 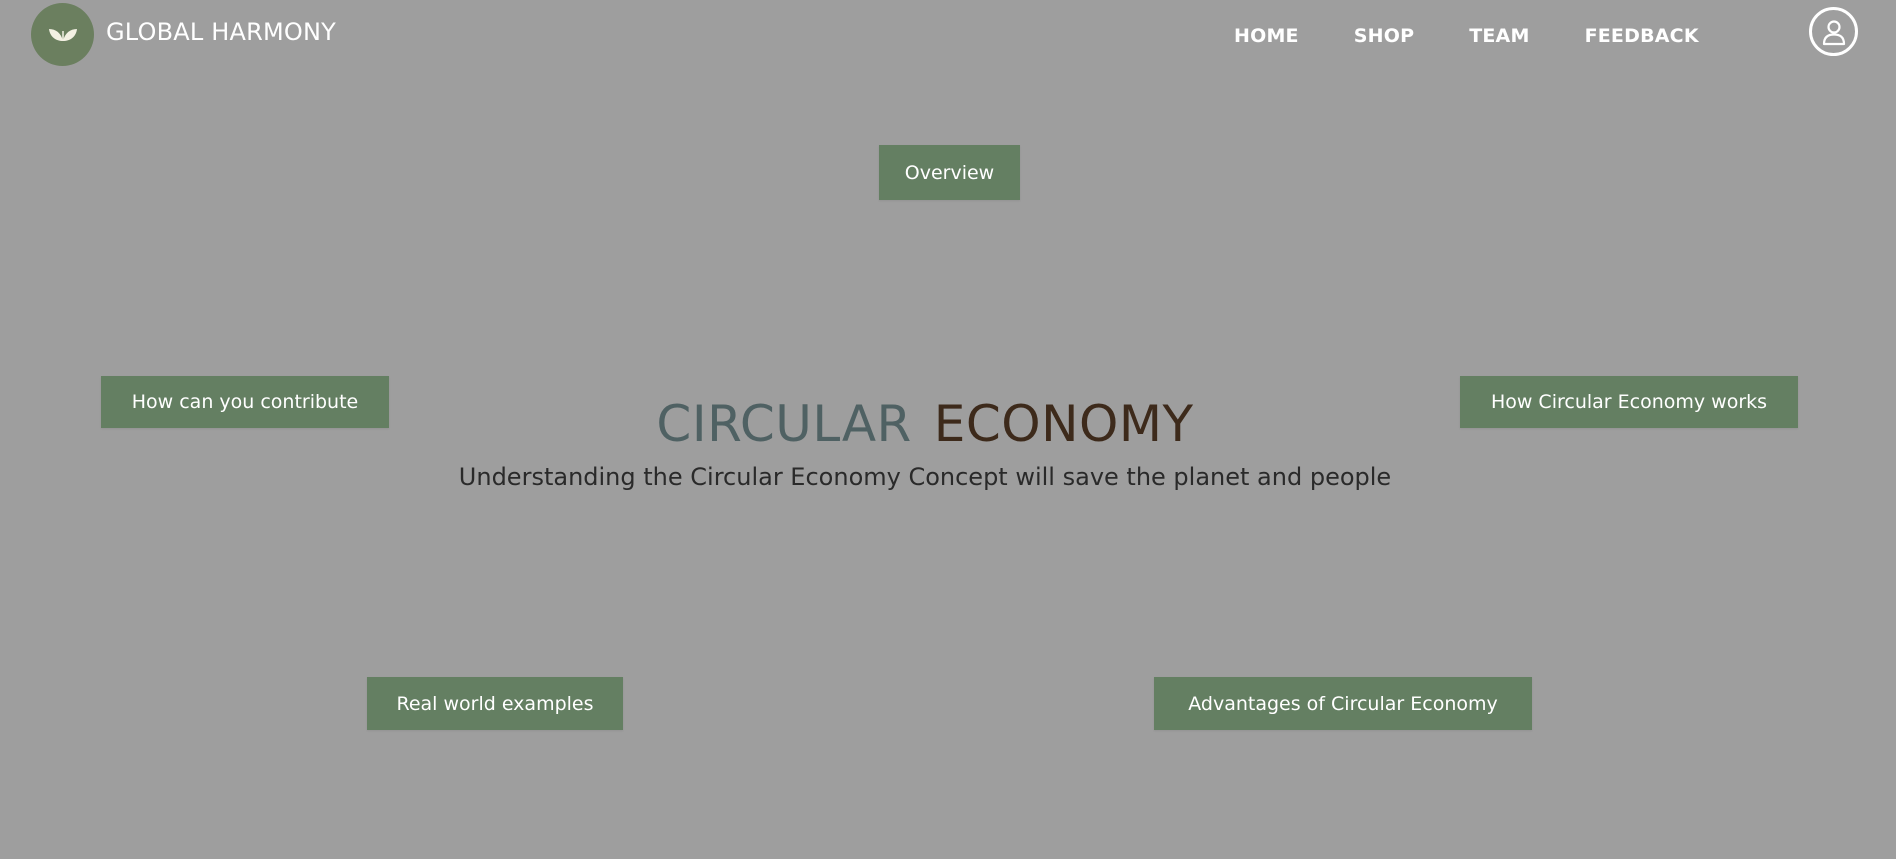 What do you see at coordinates (925, 424) in the screenshot?
I see `hero-title: CIRCULAR ECONOMY` at bounding box center [925, 424].